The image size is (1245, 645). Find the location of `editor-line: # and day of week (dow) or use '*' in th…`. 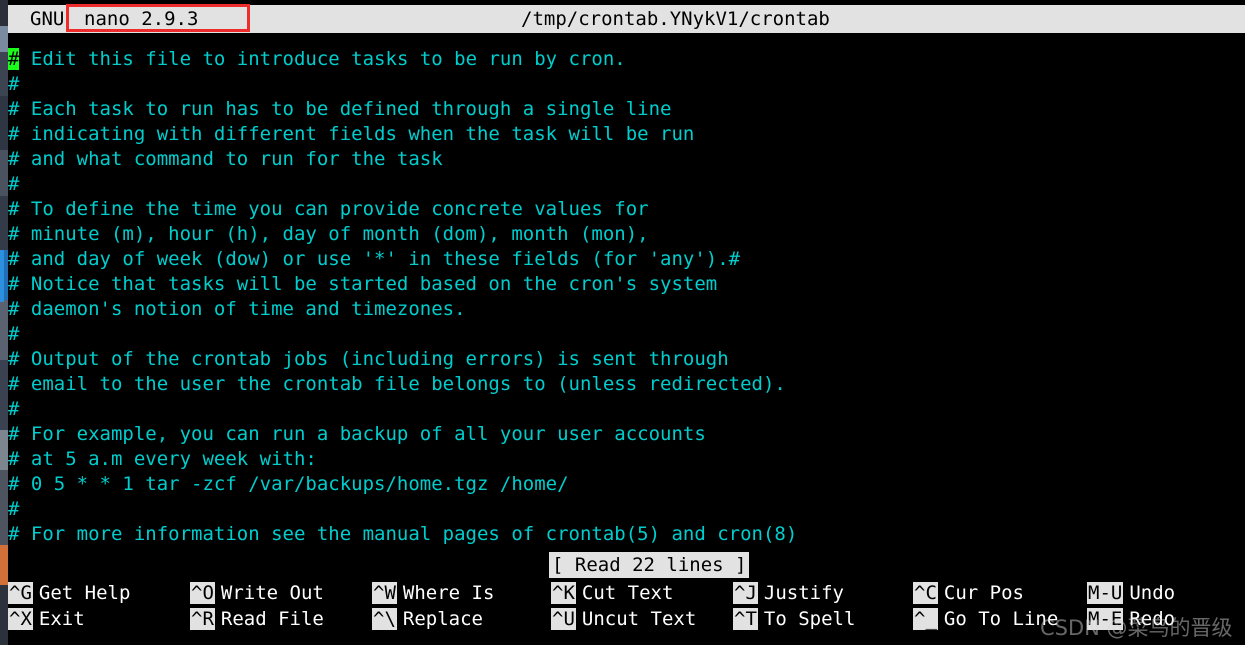

editor-line: # and day of week (dow) or use '*' in th… is located at coordinates (374, 259).